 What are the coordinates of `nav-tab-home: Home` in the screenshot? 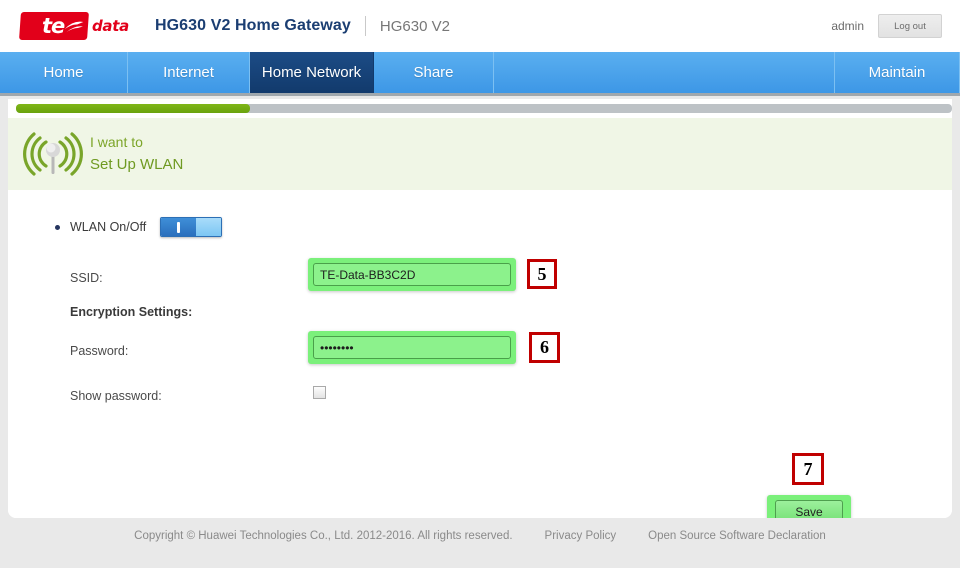 It's located at (64, 72).